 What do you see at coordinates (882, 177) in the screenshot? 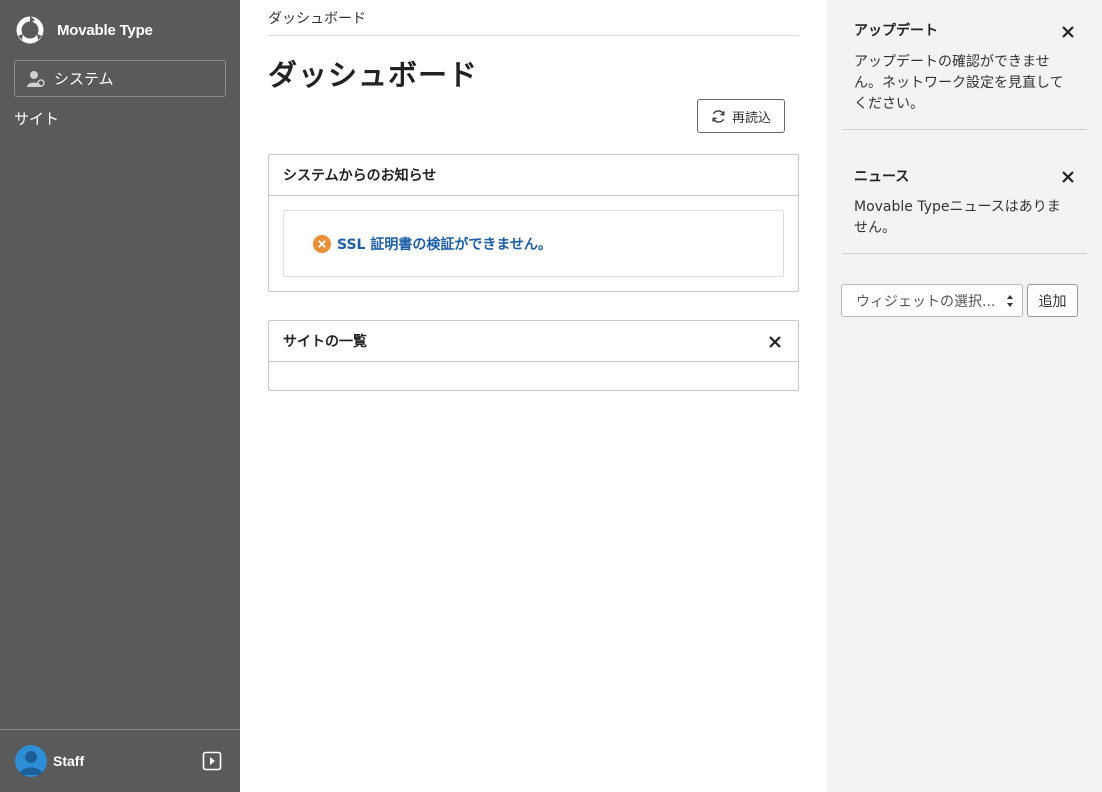
I see `widget-title: ニュース` at bounding box center [882, 177].